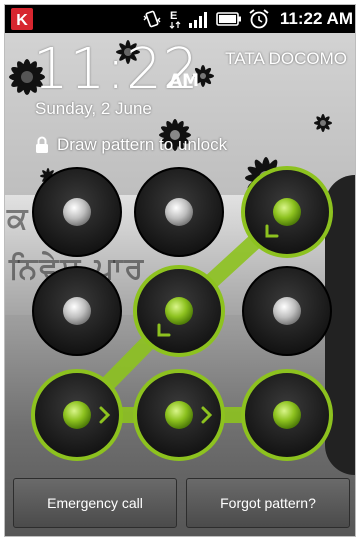 This screenshot has width=360, height=541. I want to click on forgot-pattern-button: Forgot pattern?, so click(268, 503).